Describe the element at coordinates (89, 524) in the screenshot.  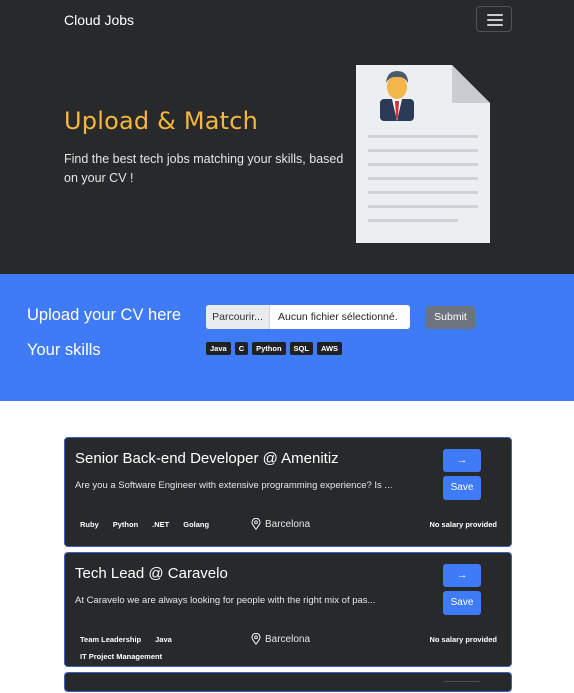
I see `job-tag: Ruby` at that location.